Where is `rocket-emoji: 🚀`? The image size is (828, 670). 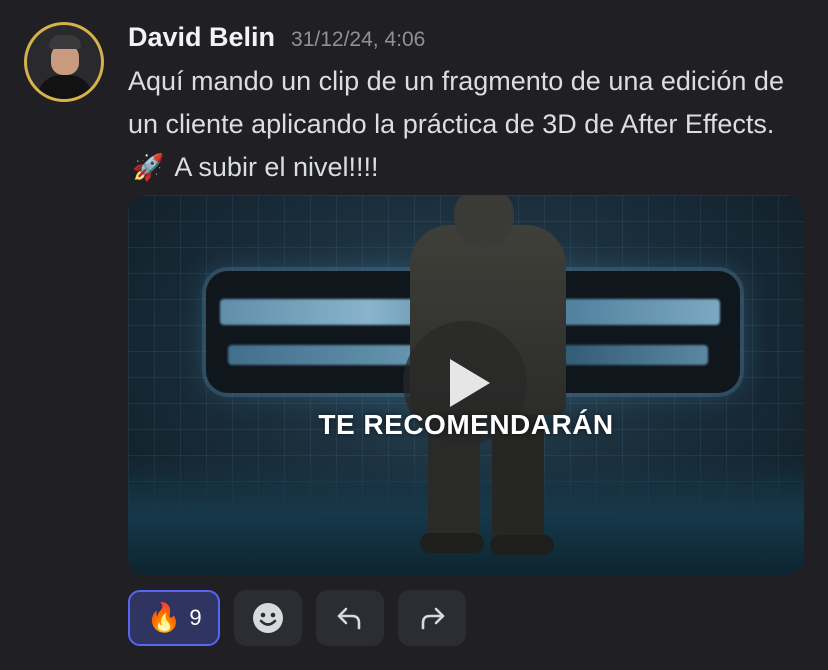 rocket-emoji: 🚀 is located at coordinates (148, 167).